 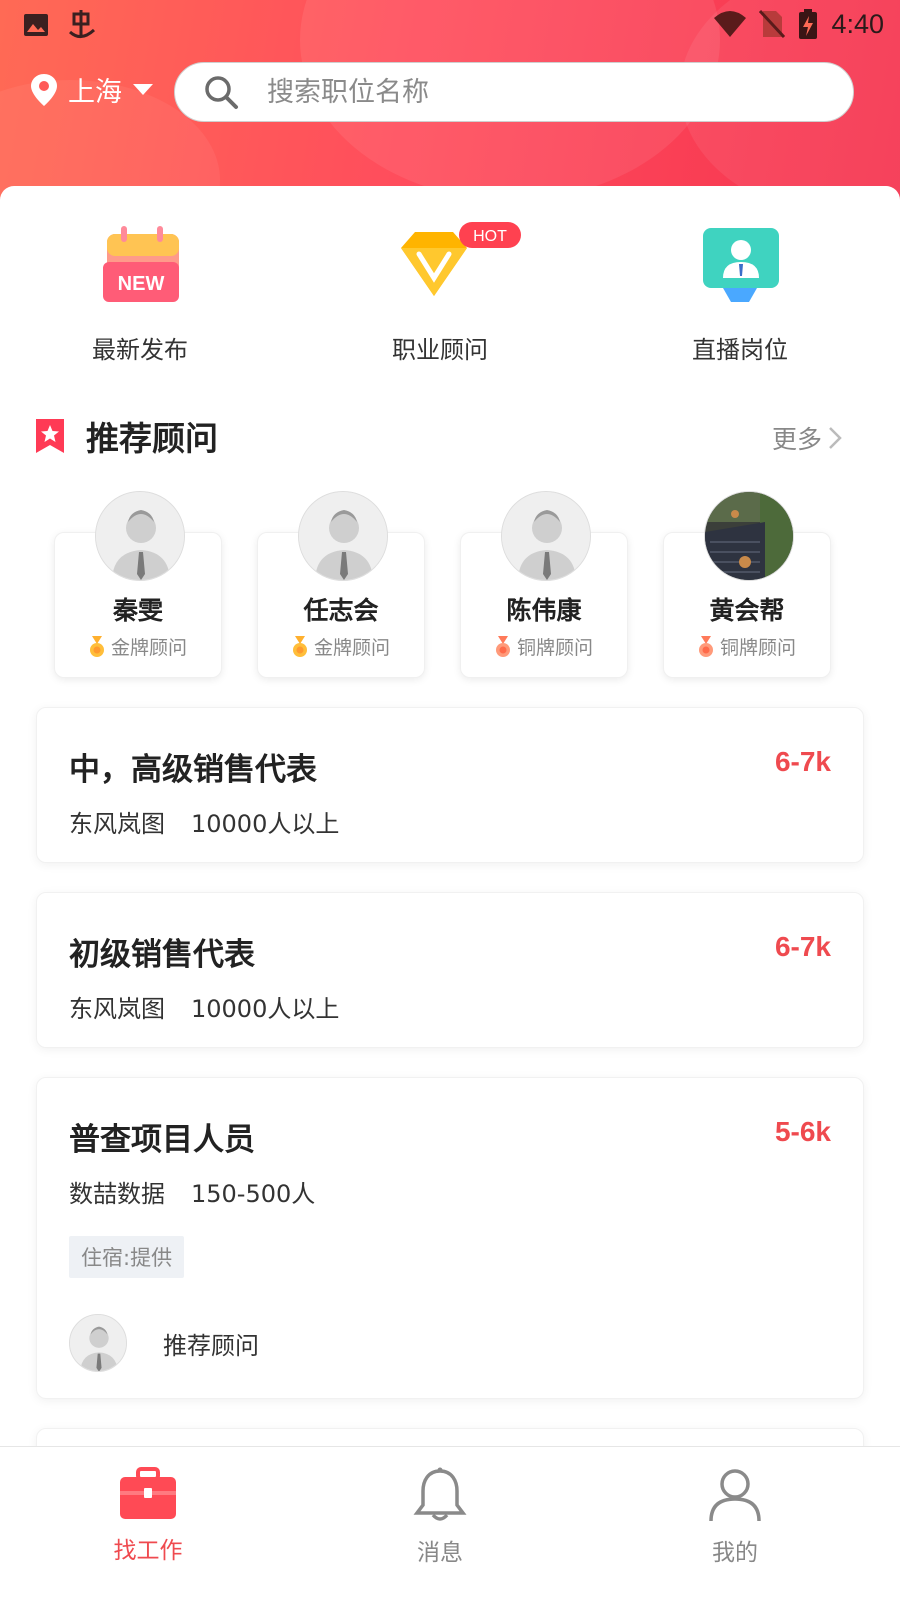 I want to click on recommended-section-header: 推荐顾问, so click(x=126, y=436).